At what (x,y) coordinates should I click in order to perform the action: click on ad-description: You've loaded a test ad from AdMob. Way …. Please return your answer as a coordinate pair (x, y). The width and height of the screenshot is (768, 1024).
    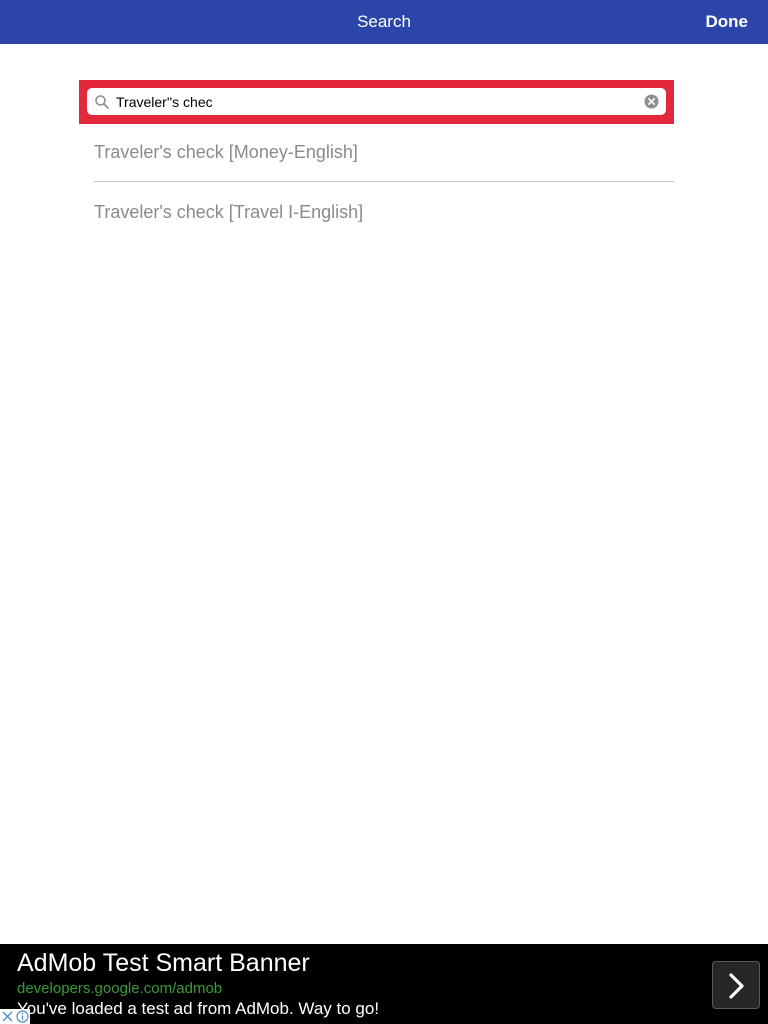
    Looking at the image, I should click on (198, 1008).